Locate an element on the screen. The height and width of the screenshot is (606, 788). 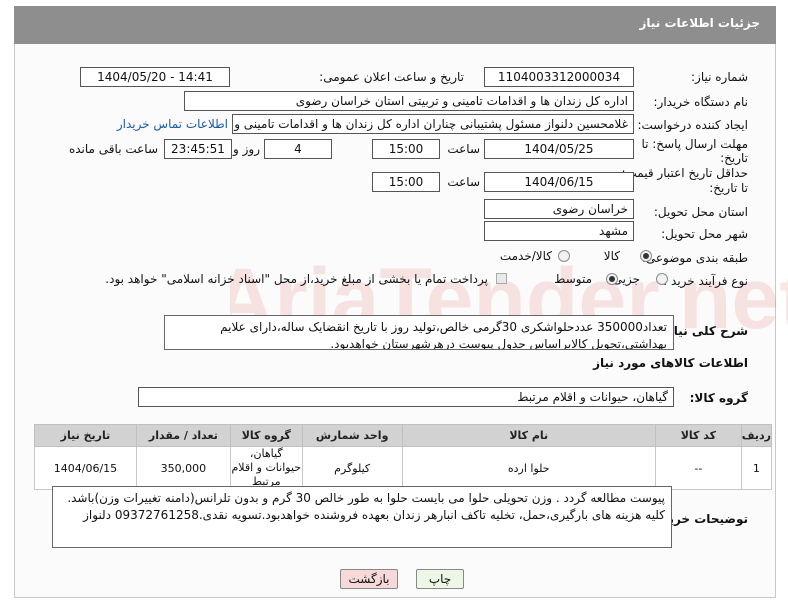
city-label: شهر محل تحویل: is located at coordinates (704, 234).